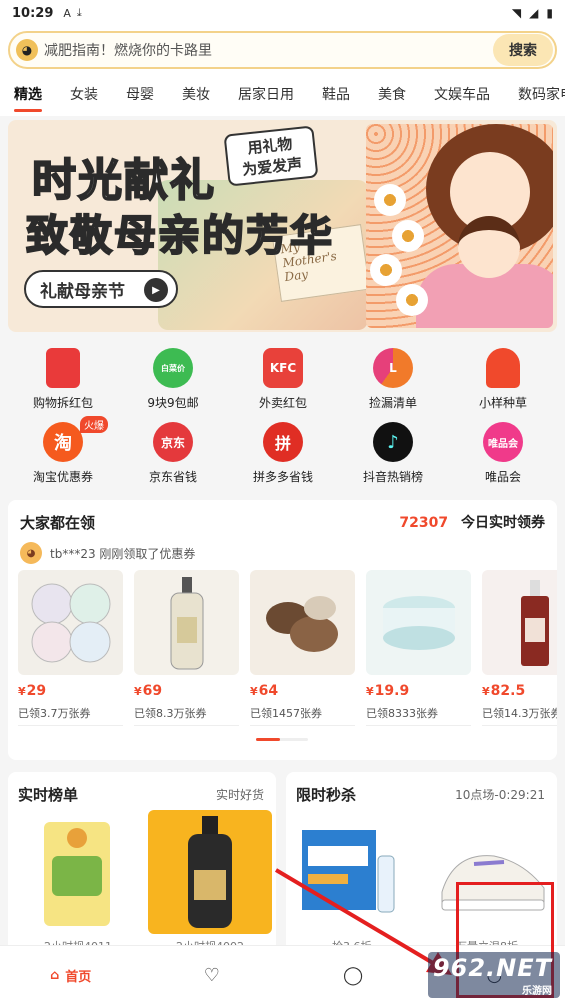 Image resolution: width=565 pixels, height=1004 pixels. What do you see at coordinates (123, 180) in the screenshot?
I see `banner-title: 时光献礼` at bounding box center [123, 180].